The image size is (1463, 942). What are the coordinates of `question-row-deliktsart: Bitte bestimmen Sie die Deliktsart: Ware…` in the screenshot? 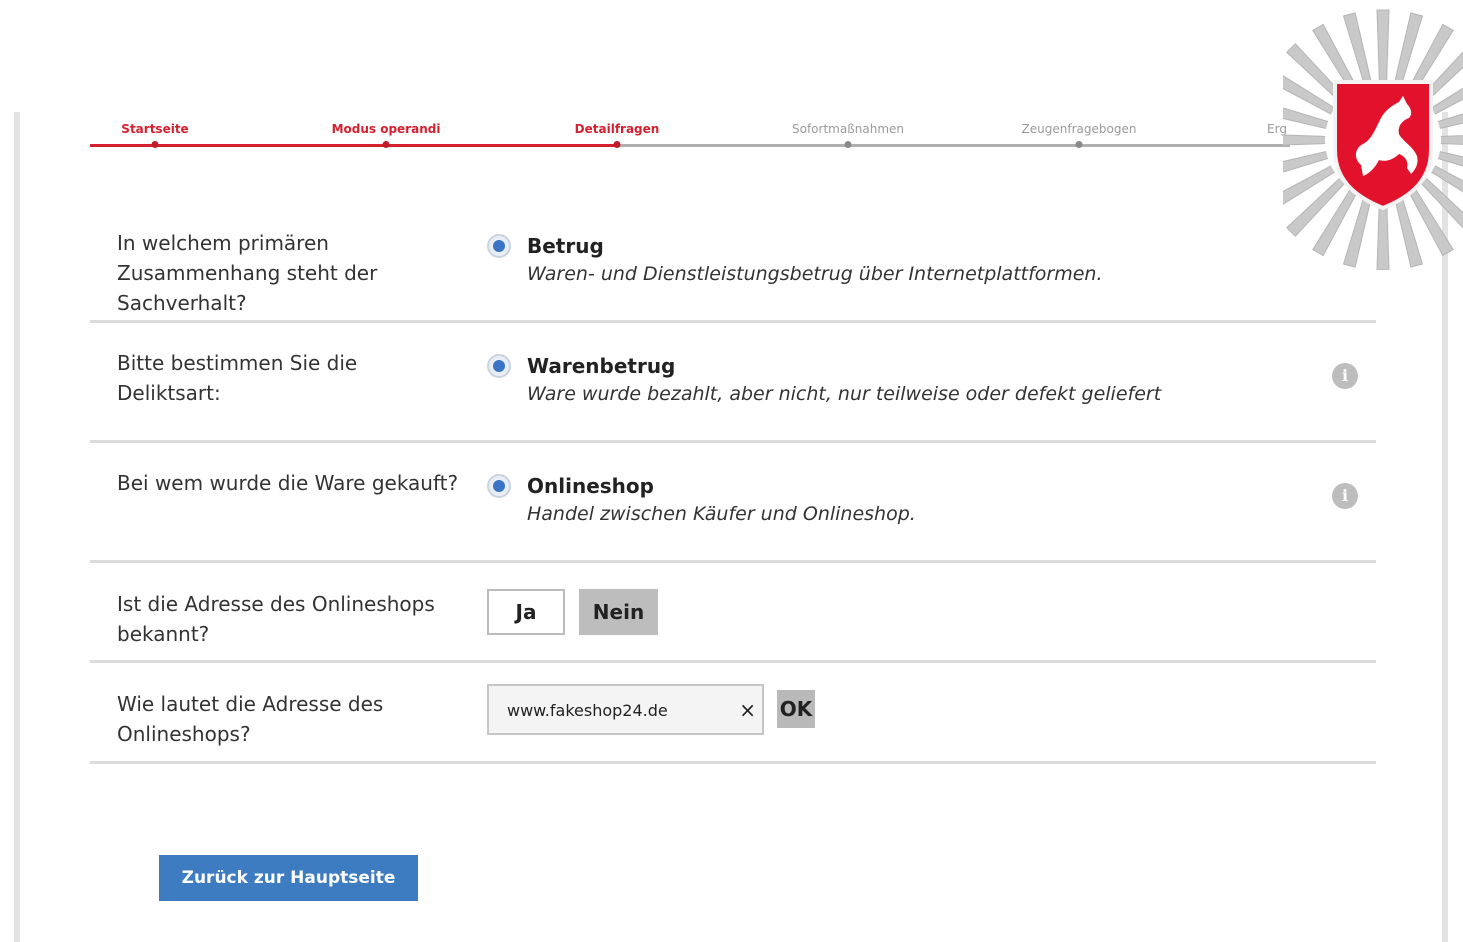 It's located at (733, 395).